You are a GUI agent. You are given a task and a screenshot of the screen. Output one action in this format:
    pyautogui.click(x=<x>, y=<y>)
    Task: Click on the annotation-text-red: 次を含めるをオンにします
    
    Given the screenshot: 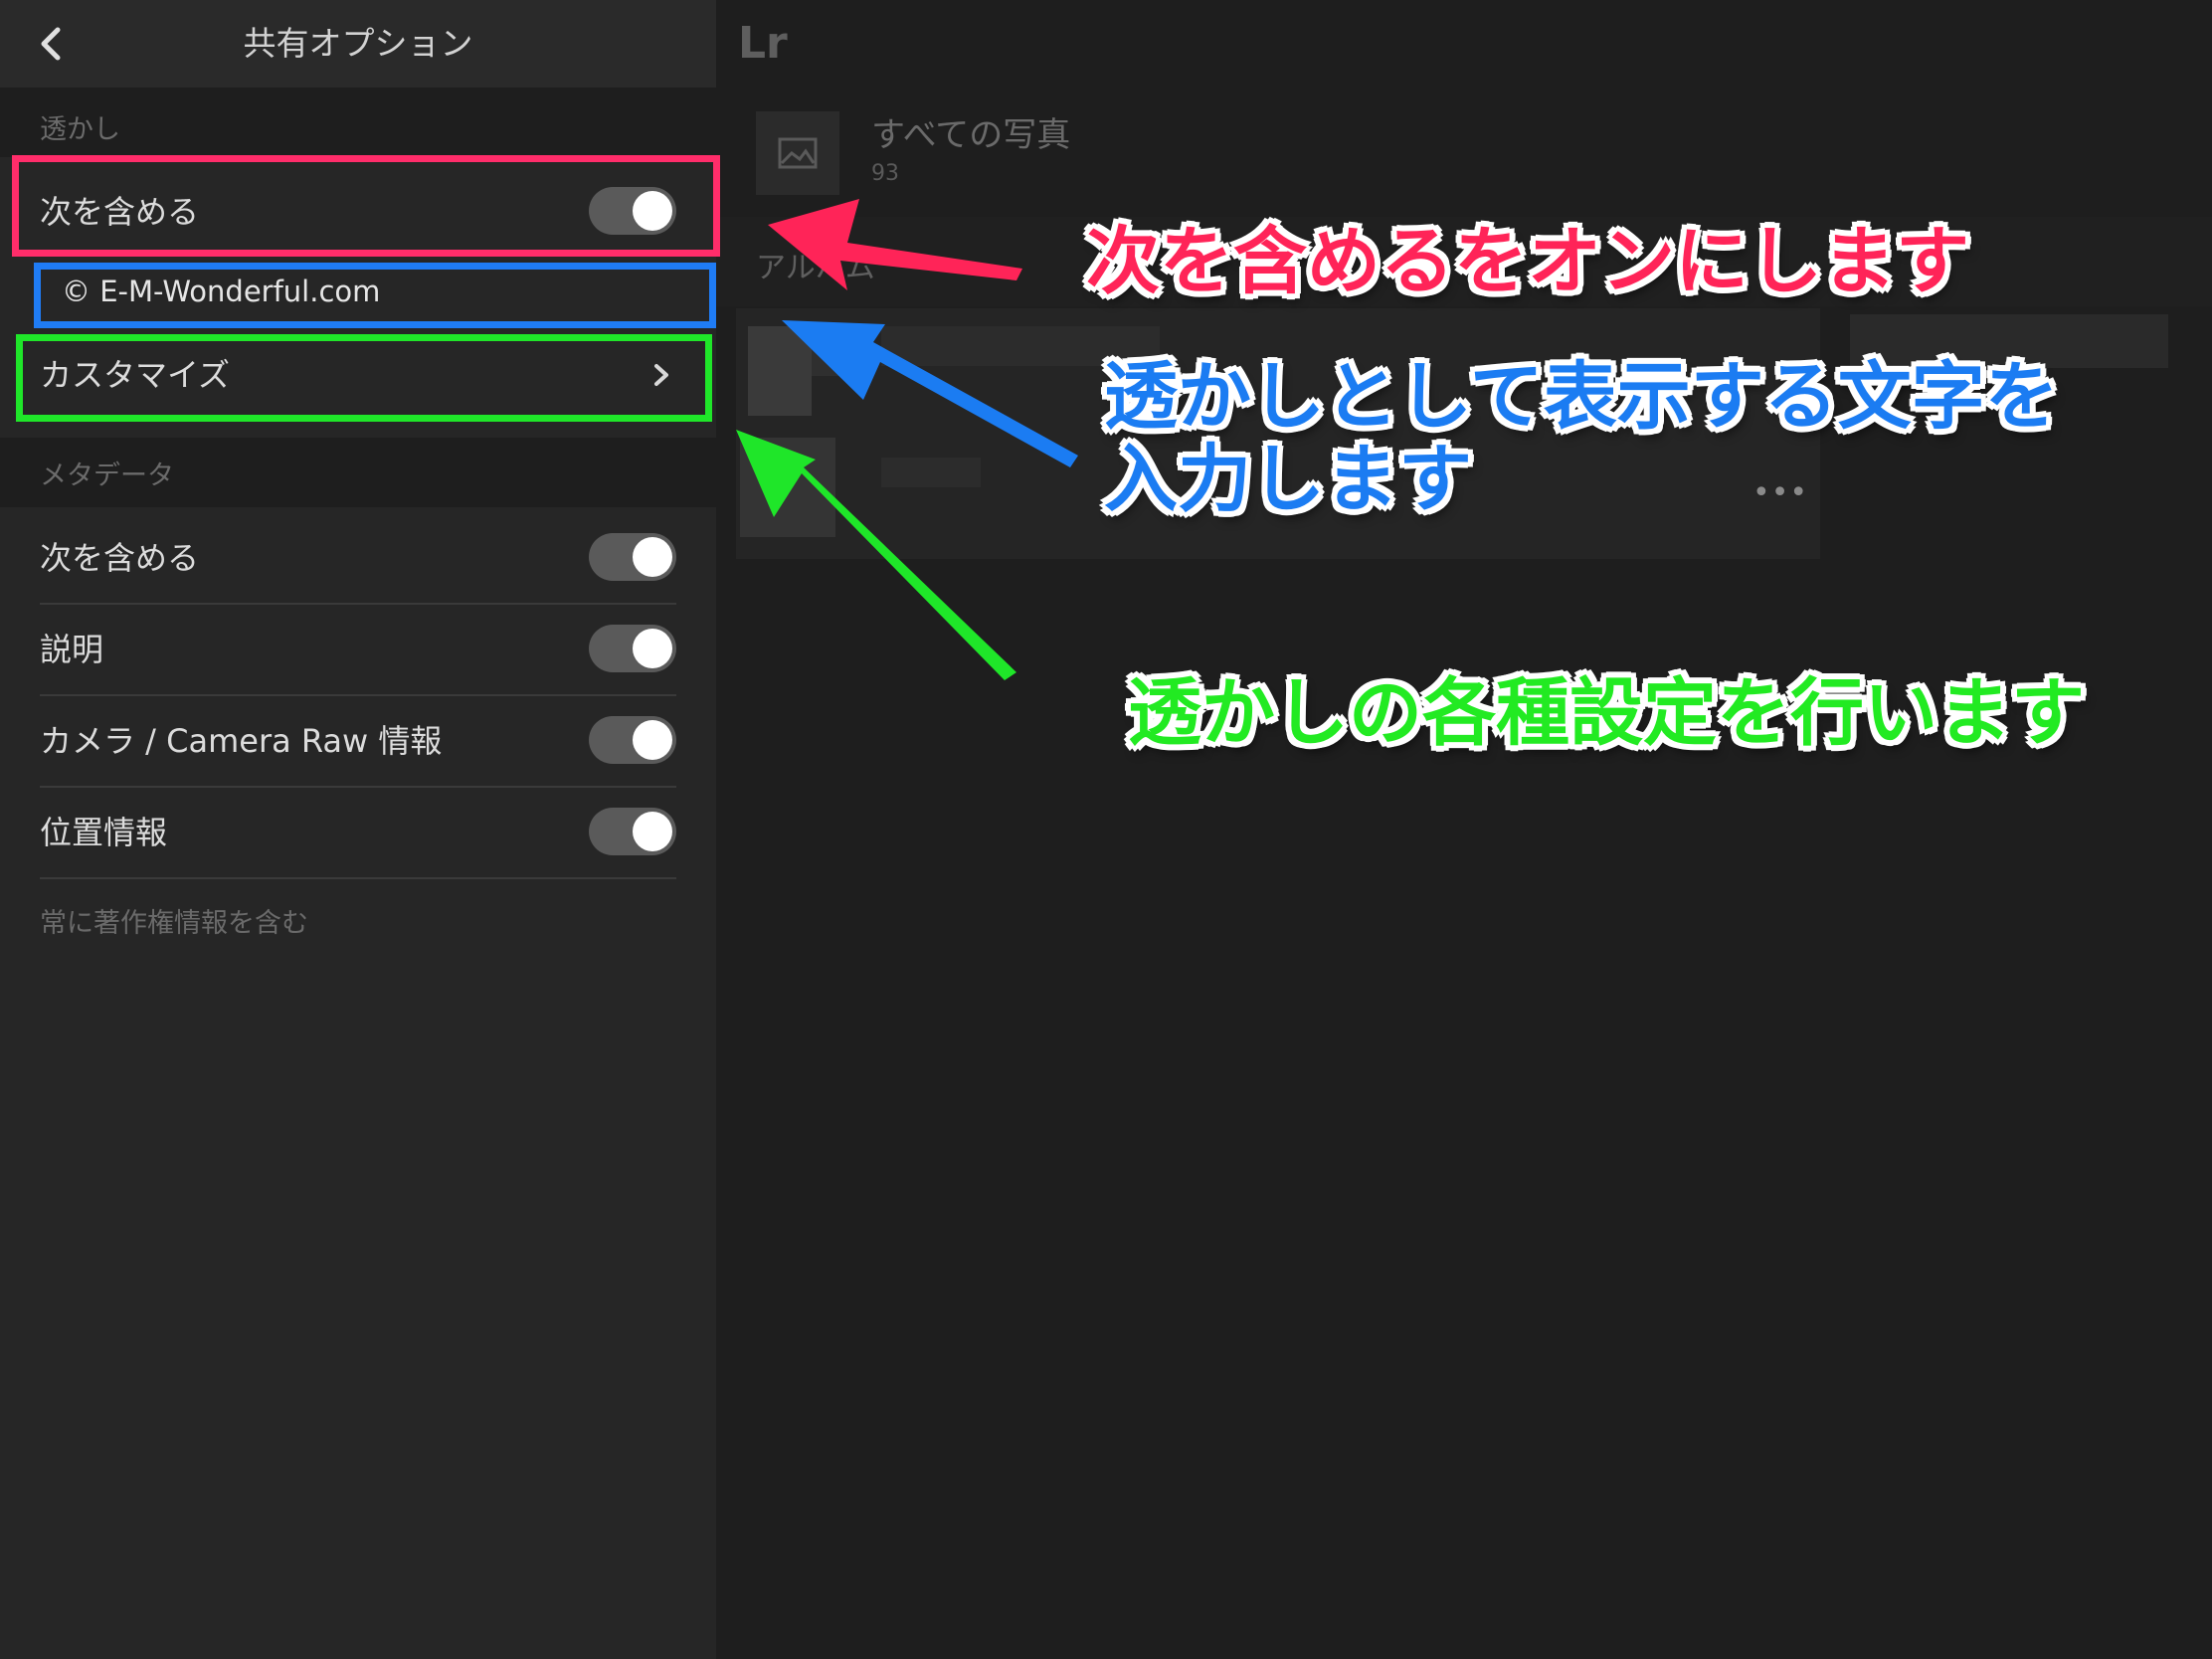 What is the action you would take?
    pyautogui.click(x=1527, y=261)
    